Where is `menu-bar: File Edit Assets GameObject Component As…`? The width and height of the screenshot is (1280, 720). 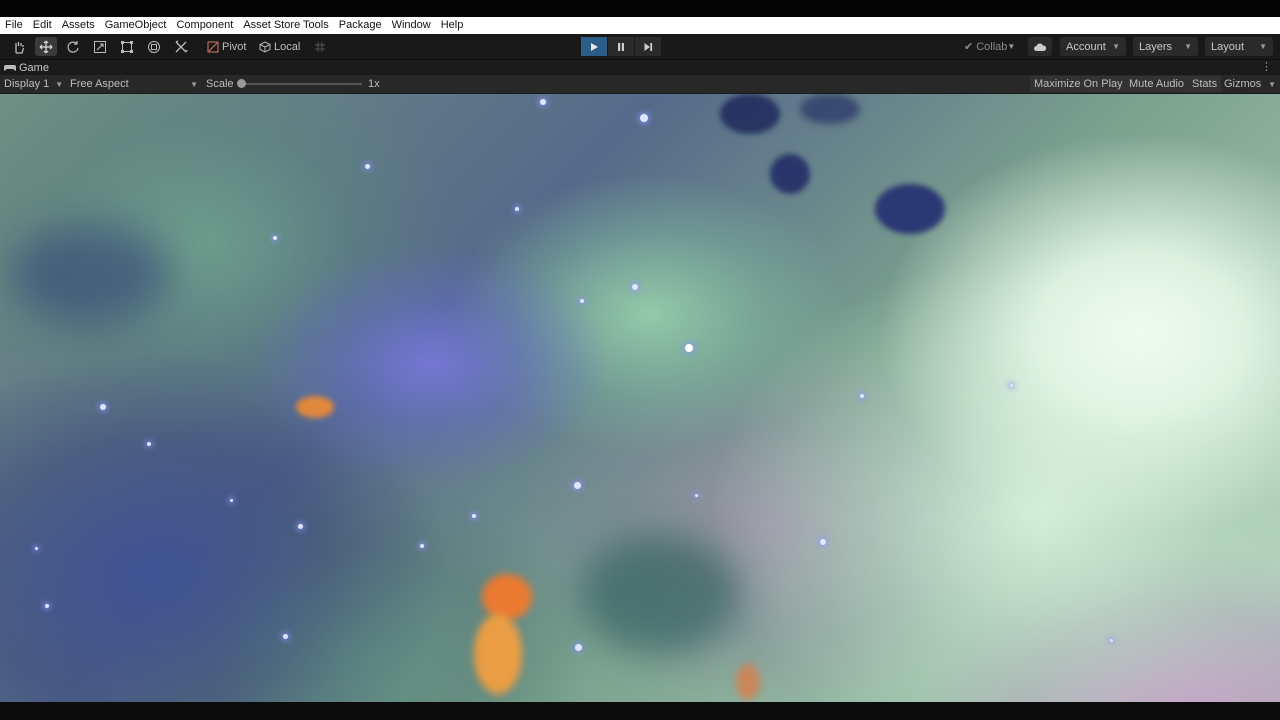
menu-bar: File Edit Assets GameObject Component As… is located at coordinates (640, 25).